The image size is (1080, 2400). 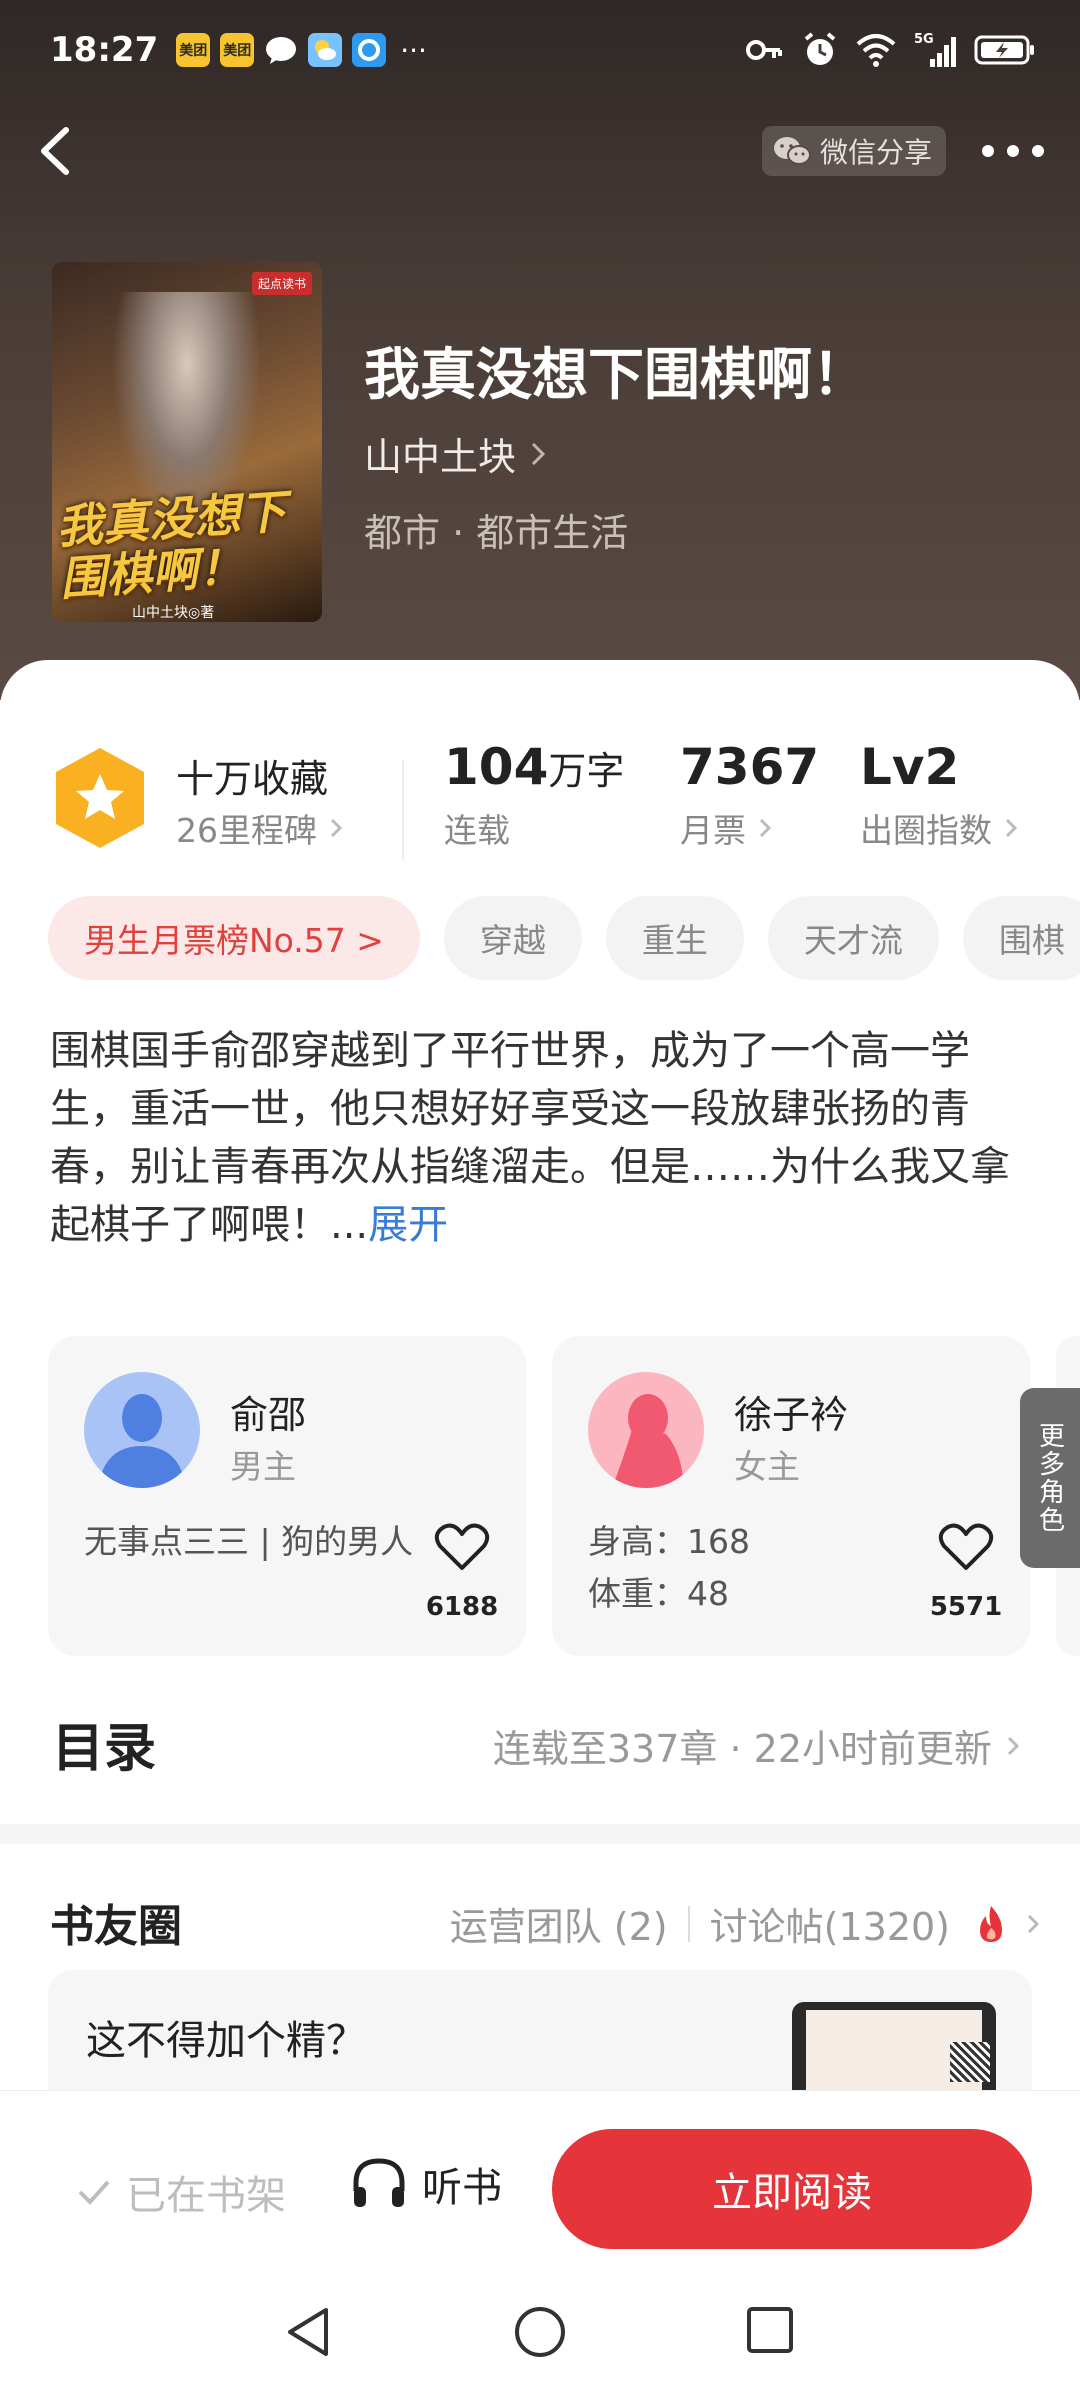 I want to click on wechat-share-label: 微信分享, so click(x=876, y=152).